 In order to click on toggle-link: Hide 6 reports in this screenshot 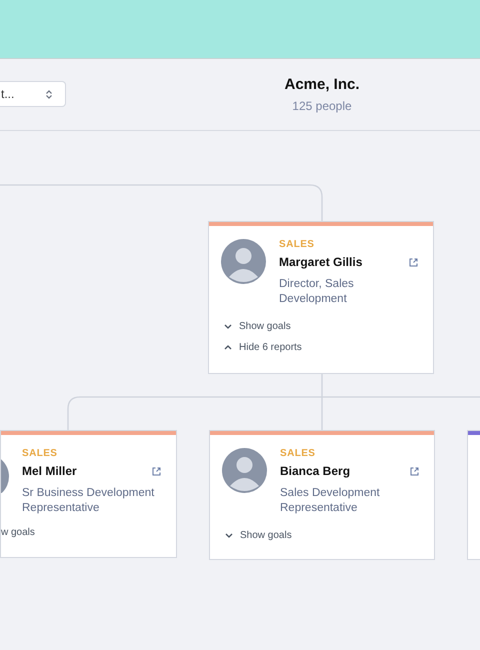, I will do `click(270, 347)`.